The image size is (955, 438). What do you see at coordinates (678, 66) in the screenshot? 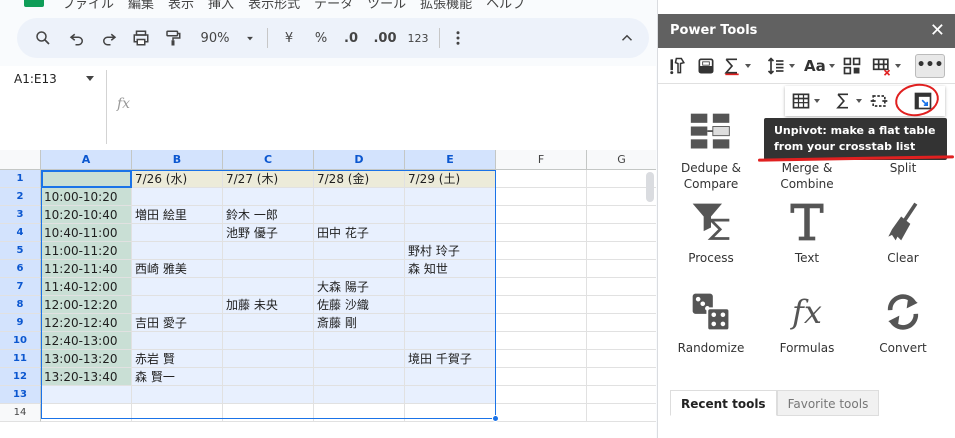
I see `wizard-icon` at bounding box center [678, 66].